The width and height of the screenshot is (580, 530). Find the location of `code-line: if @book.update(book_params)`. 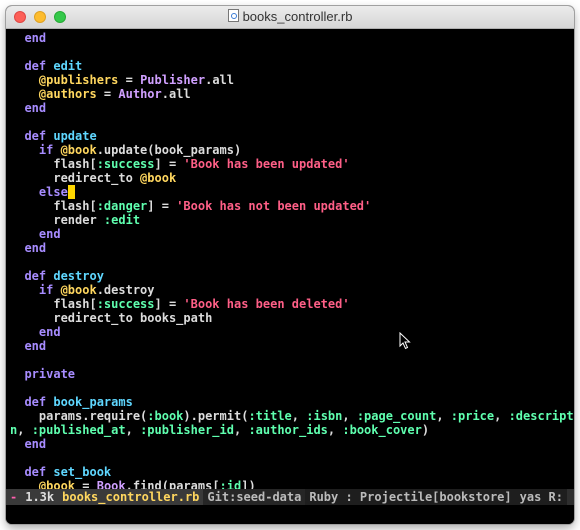

code-line: if @book.update(book_params) is located at coordinates (125, 150).